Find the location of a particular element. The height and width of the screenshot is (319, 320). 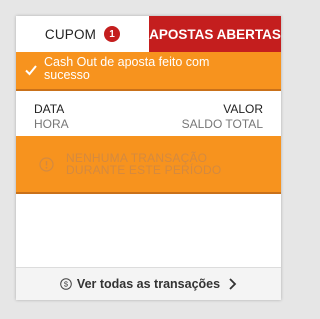

view-all-transactions-link: $ Ver todas as transações is located at coordinates (148, 283).